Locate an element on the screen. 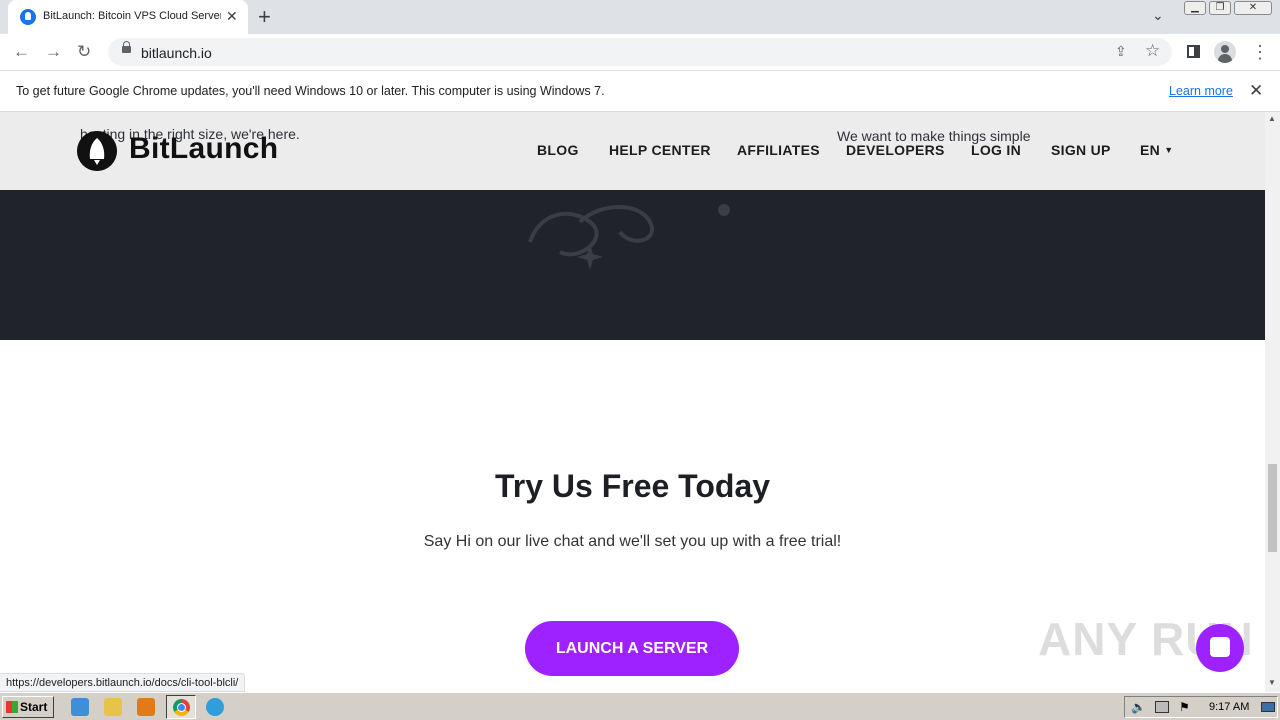  bookmark-star-icon: ☆ is located at coordinates (1152, 51).